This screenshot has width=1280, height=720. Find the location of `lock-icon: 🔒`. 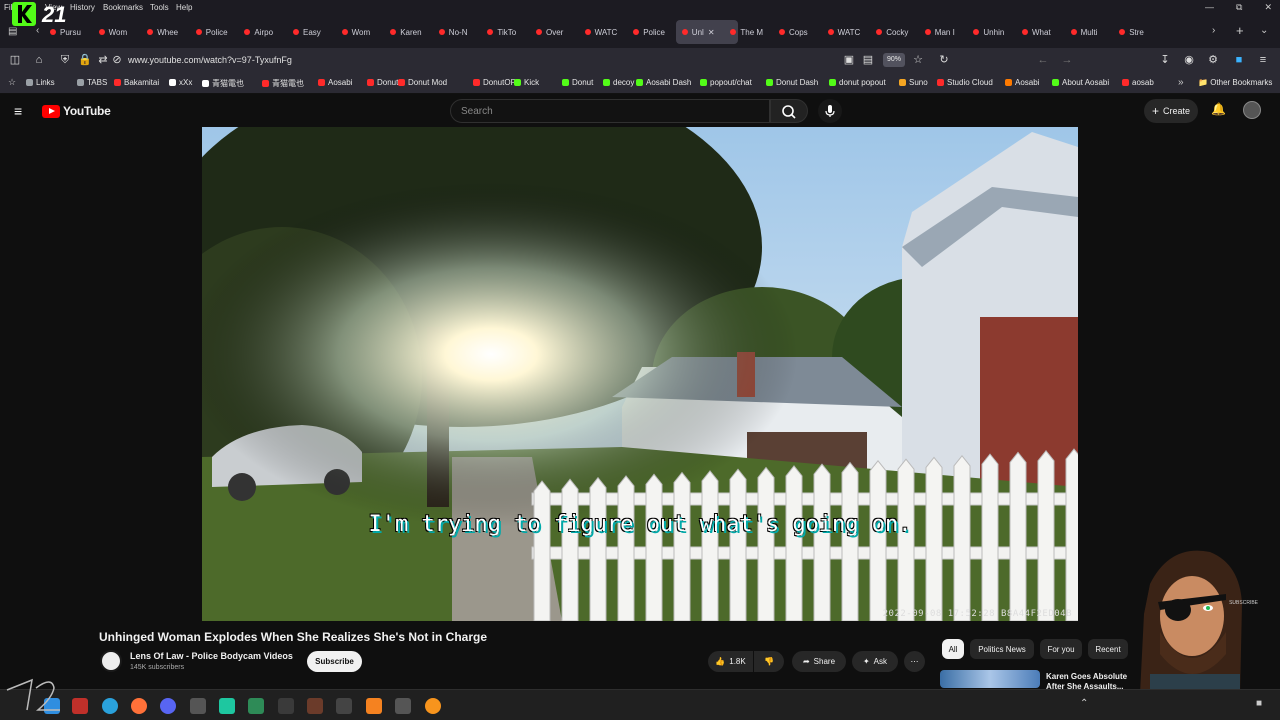

lock-icon: 🔒 is located at coordinates (85, 60).